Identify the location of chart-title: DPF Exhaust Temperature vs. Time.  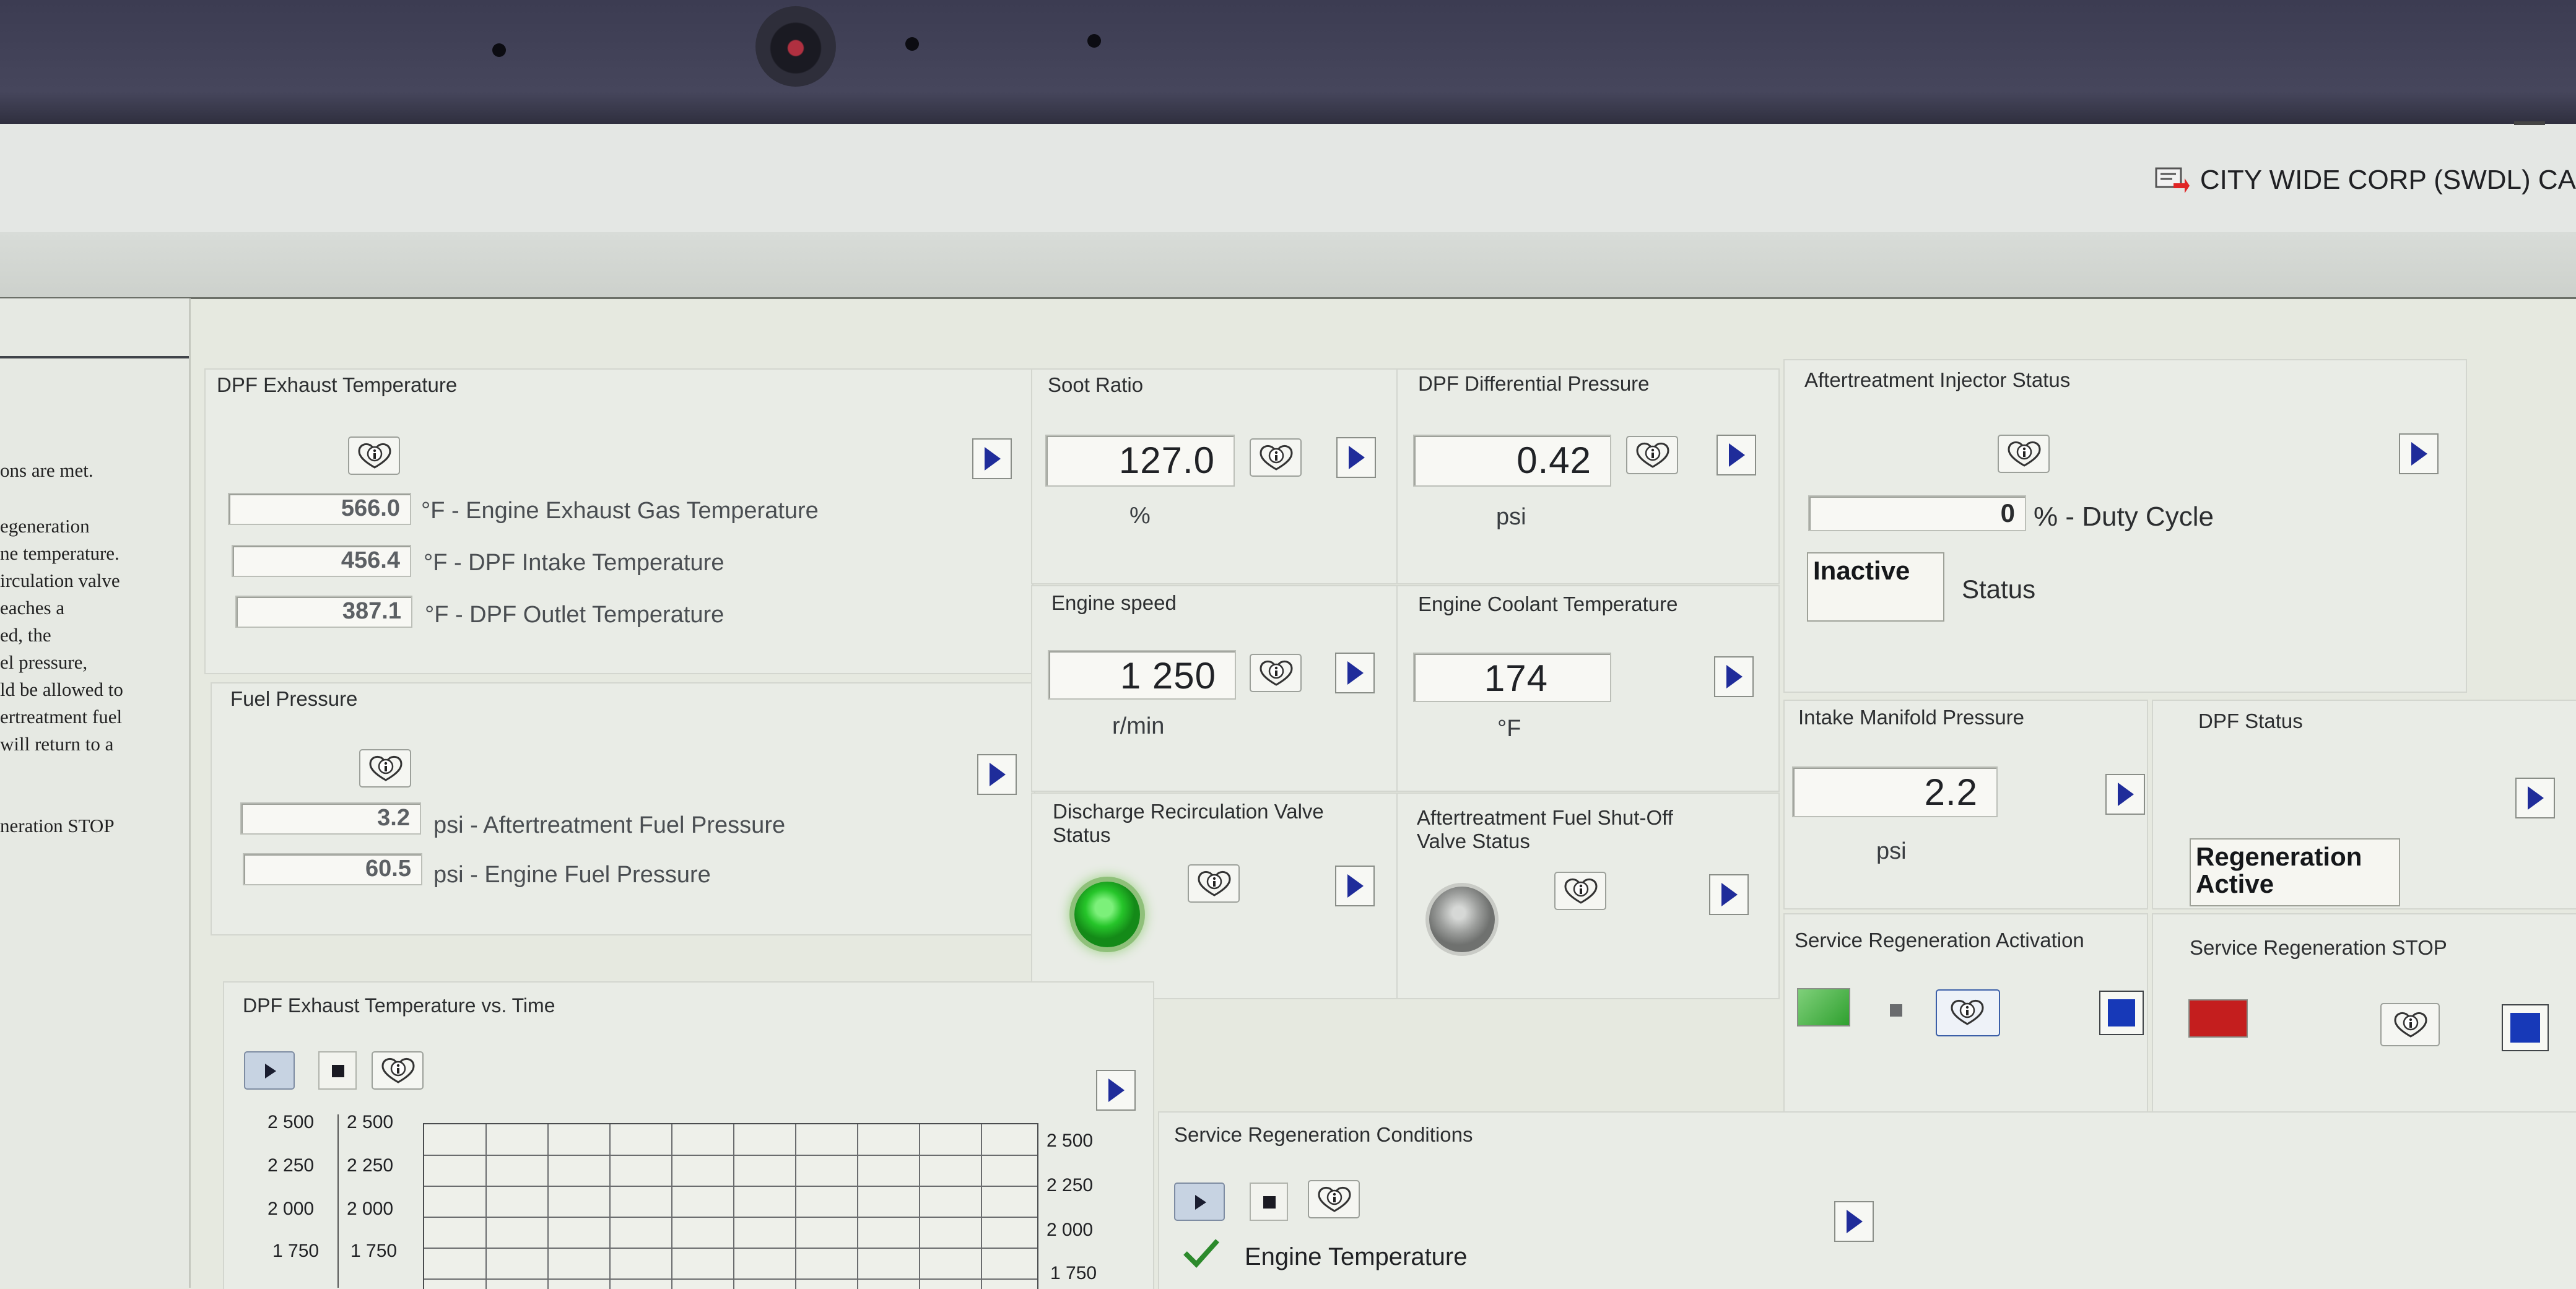
(399, 1005).